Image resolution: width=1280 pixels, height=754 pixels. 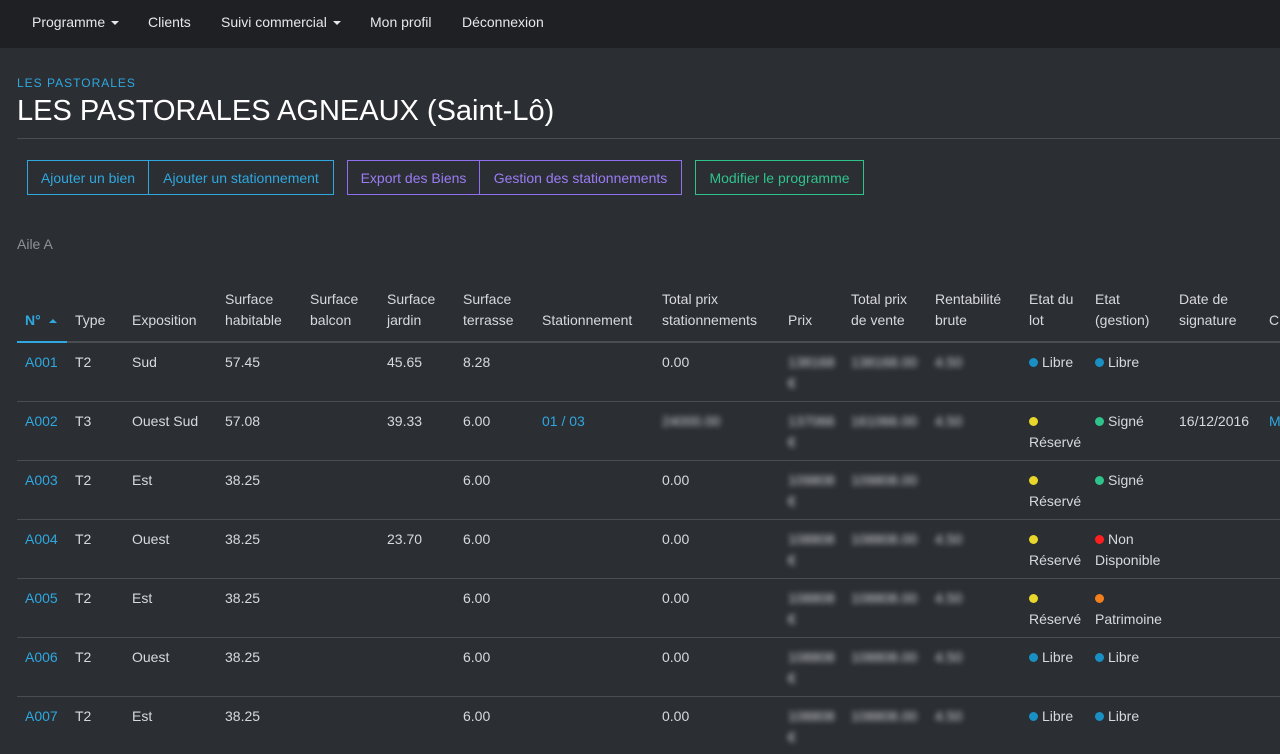 I want to click on col-header-date-signature: Date de signature, so click(x=1216, y=302).